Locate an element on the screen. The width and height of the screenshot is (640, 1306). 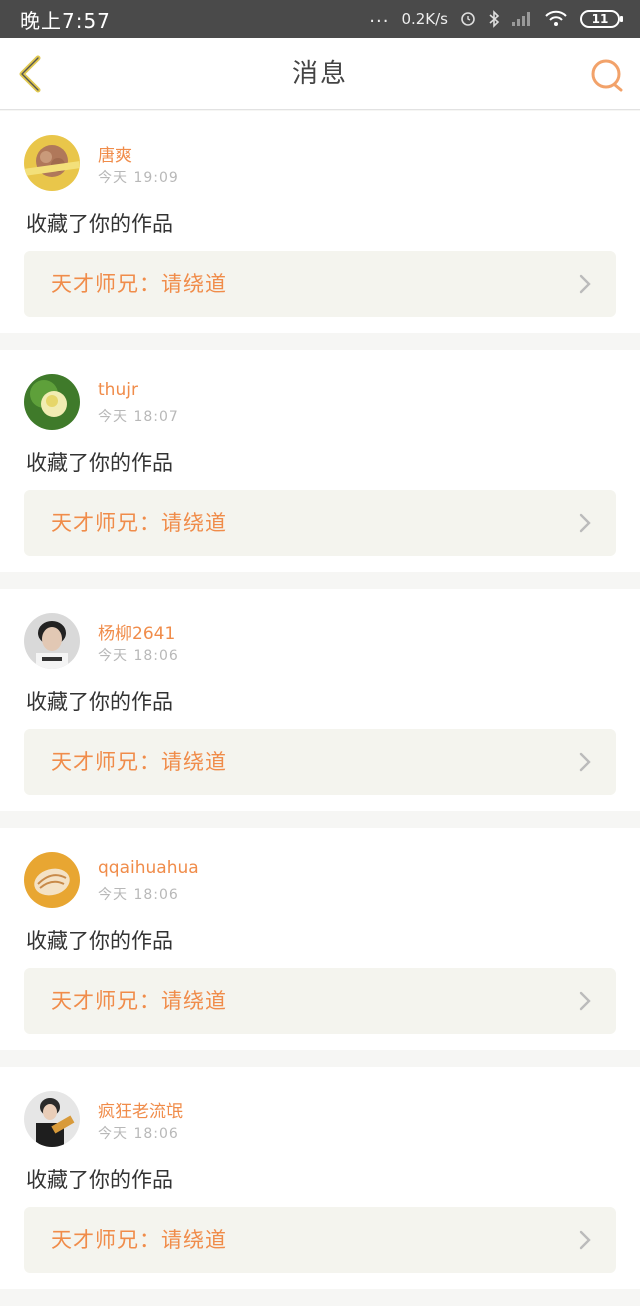
status-icons: ... 0.2K/s 11 is located at coordinates (496, 17).